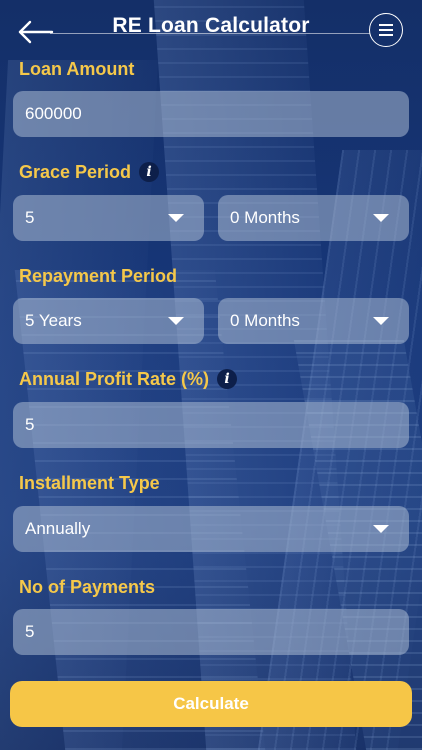 This screenshot has height=750, width=422. What do you see at coordinates (313, 218) in the screenshot?
I see `grace-period-months-select: 0 Months` at bounding box center [313, 218].